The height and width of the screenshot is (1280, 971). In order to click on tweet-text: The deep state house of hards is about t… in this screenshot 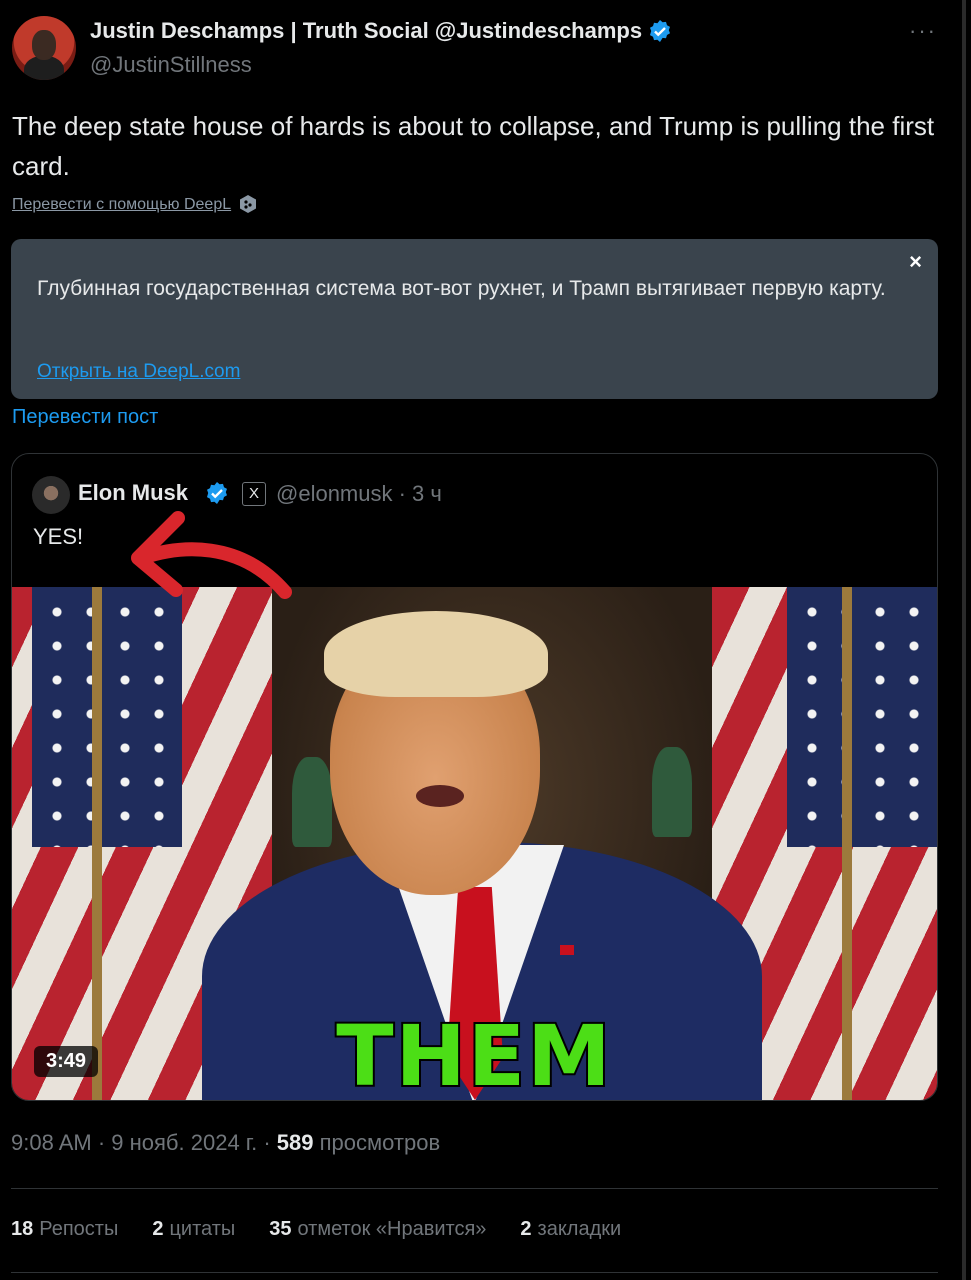, I will do `click(473, 146)`.